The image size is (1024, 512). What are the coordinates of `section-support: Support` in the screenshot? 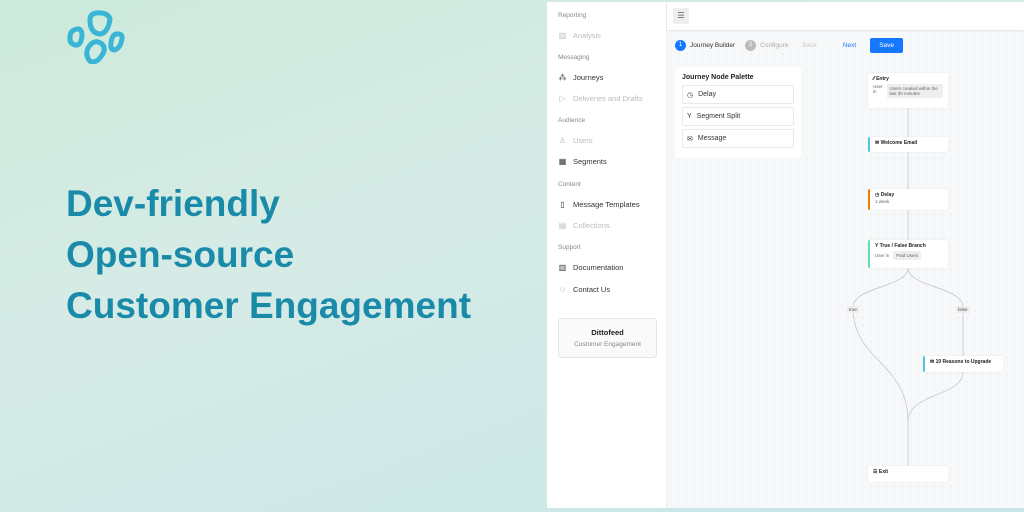 It's located at (569, 247).